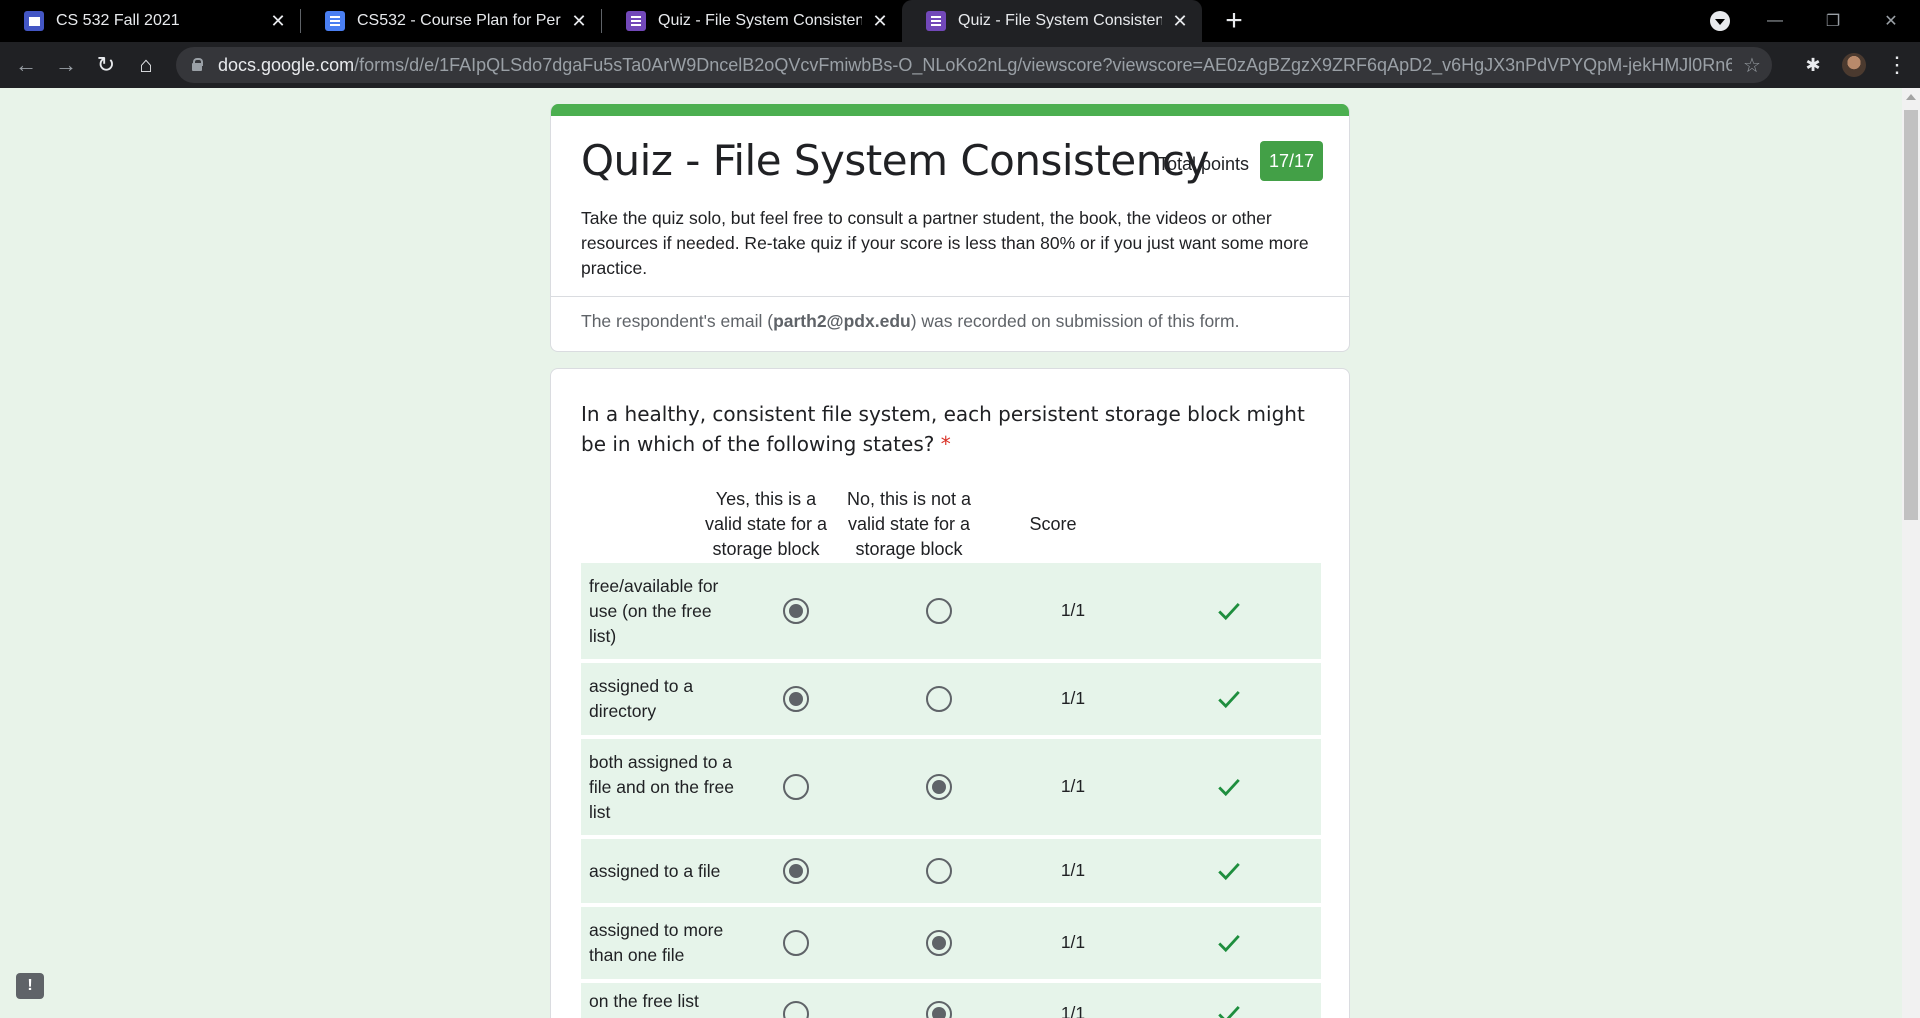 The height and width of the screenshot is (1018, 1920). Describe the element at coordinates (895, 160) in the screenshot. I see `form-title: Quiz - File System Consistency` at that location.